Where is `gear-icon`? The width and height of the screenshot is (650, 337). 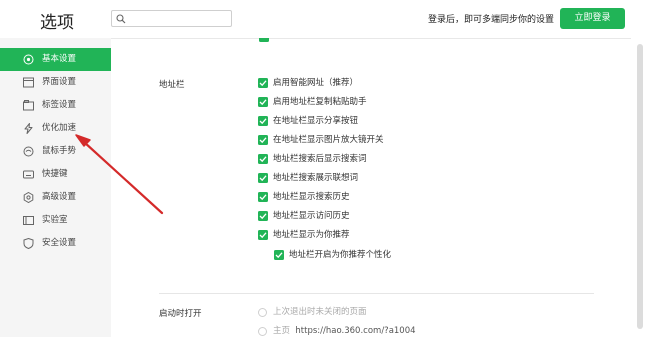
gear-icon is located at coordinates (28, 197).